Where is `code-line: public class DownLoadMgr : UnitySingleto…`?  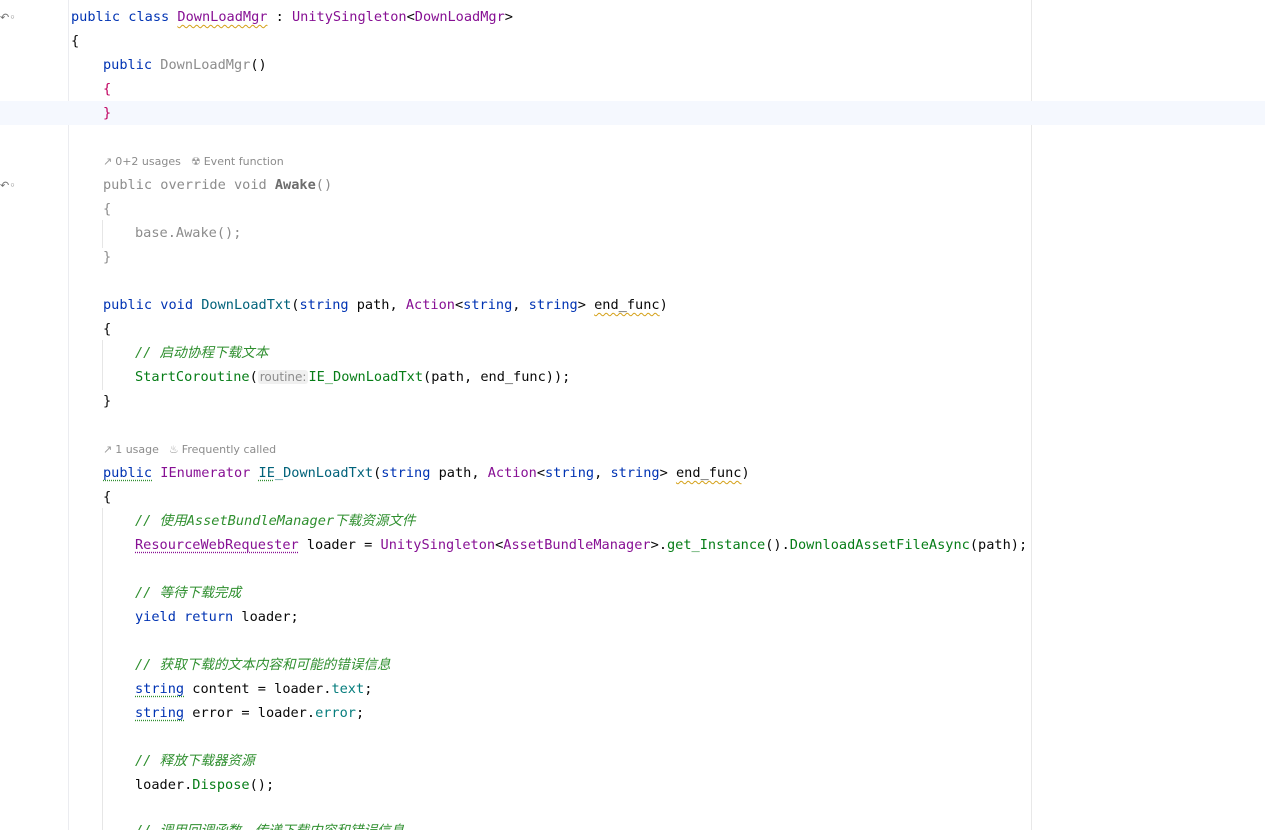 code-line: public class DownLoadMgr : UnitySingleto… is located at coordinates (632, 17).